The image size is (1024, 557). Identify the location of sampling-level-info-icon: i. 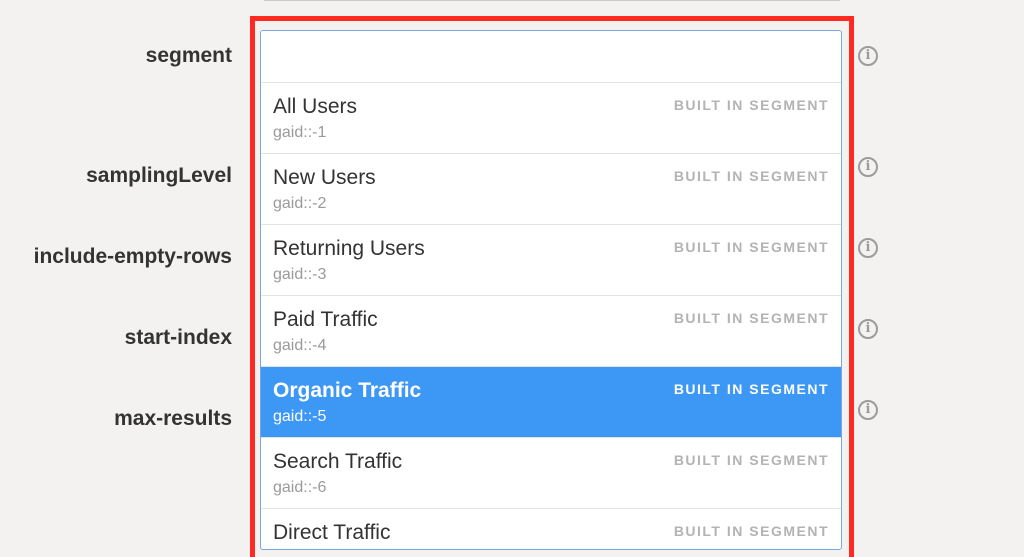
(868, 167).